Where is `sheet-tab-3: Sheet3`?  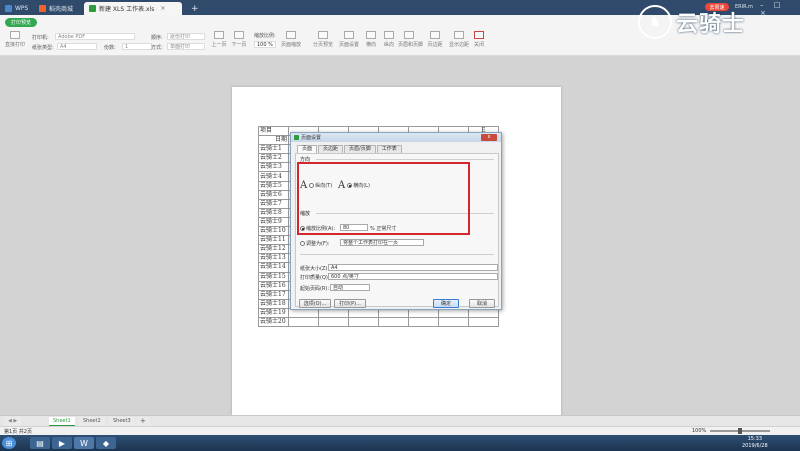
sheet-tab-3: Sheet3 is located at coordinates (122, 421).